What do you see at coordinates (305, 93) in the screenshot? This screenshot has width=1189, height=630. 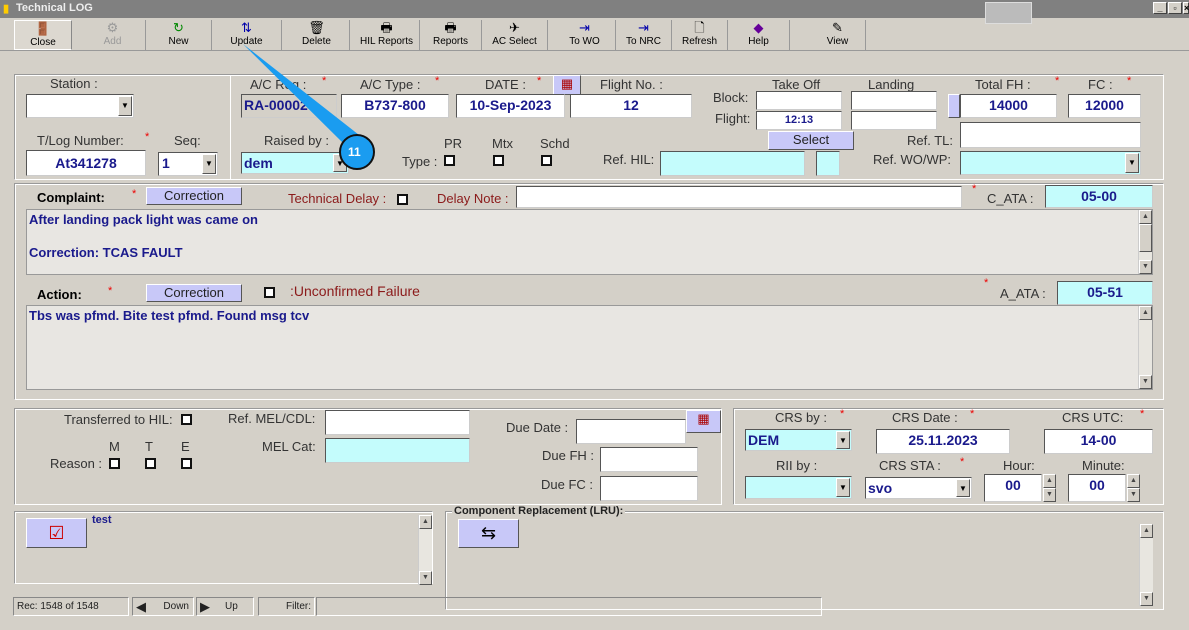 I see `callout-pointer` at bounding box center [305, 93].